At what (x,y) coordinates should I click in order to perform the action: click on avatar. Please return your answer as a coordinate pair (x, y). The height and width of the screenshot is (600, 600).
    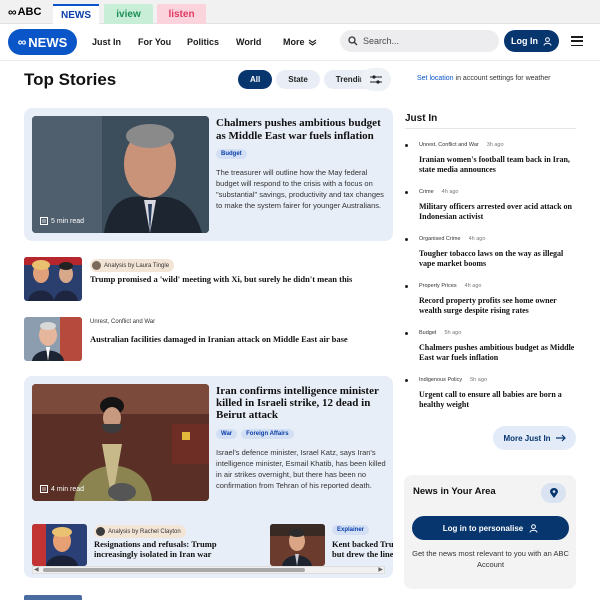
    Looking at the image, I should click on (100, 531).